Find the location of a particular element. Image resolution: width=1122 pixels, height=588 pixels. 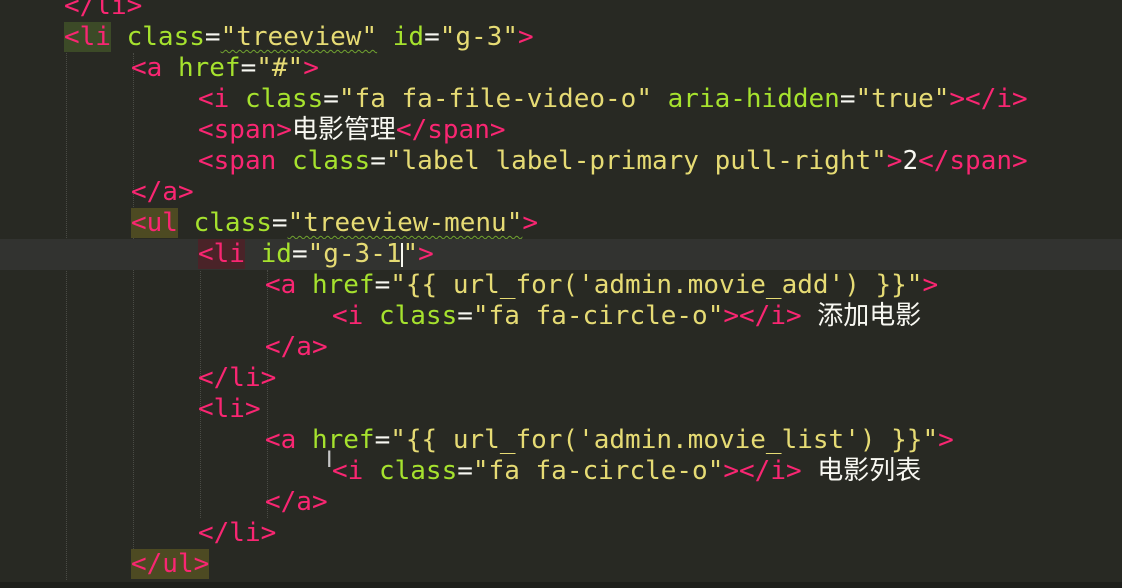

code-line: <li id="g-3-1"> is located at coordinates (561, 254).